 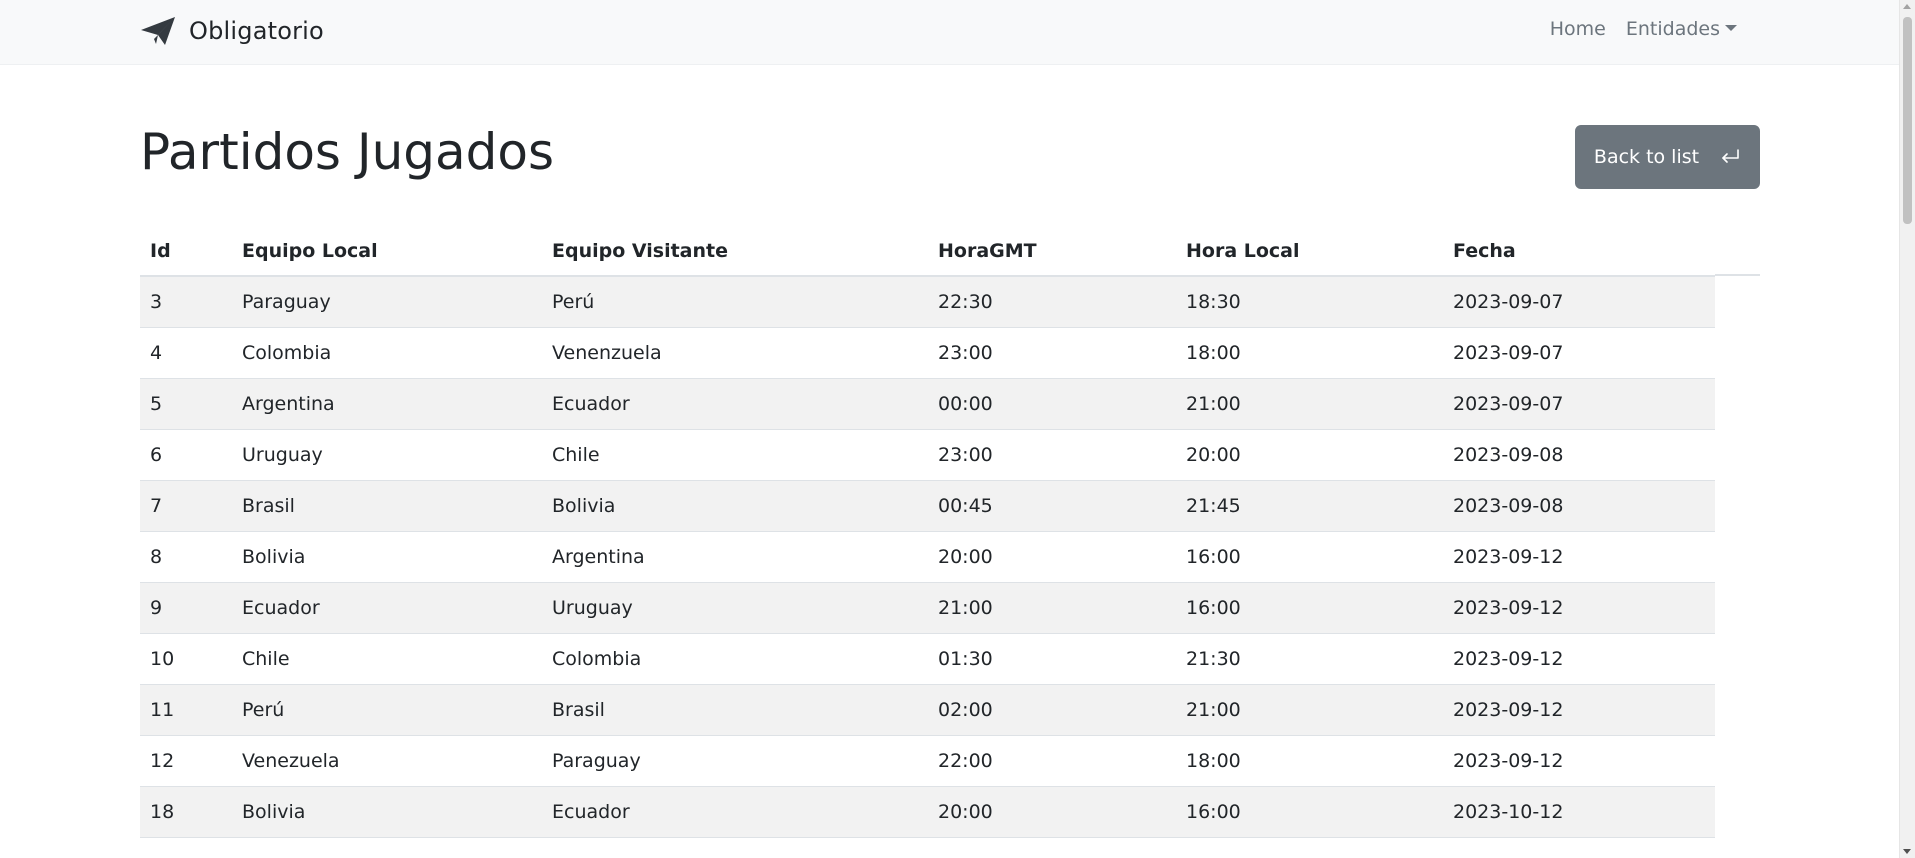 I want to click on header-fecha: Fecha, so click(x=1579, y=251).